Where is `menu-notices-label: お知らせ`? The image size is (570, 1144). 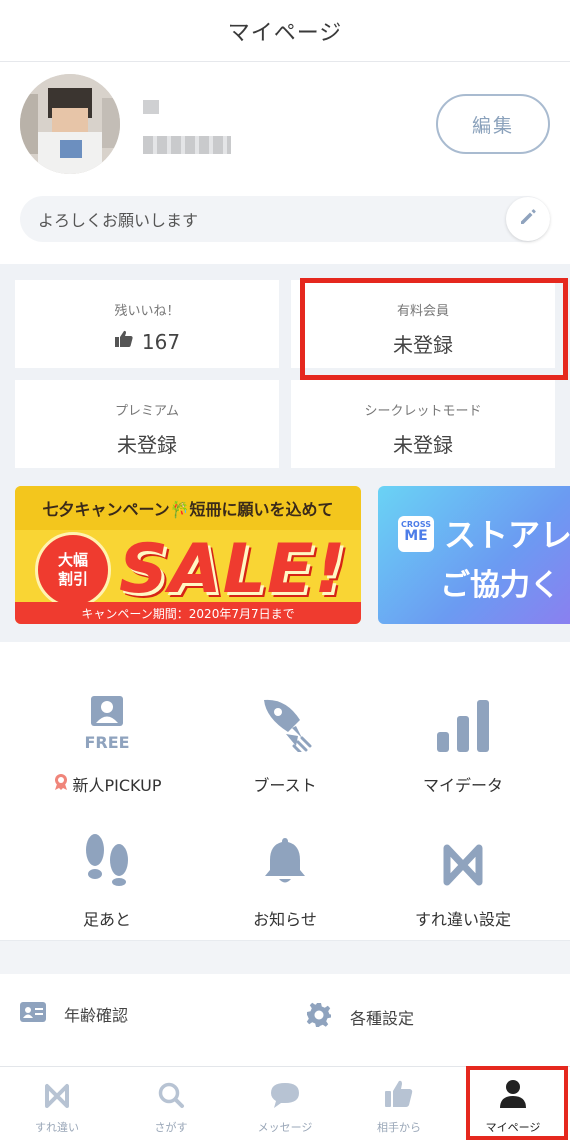 menu-notices-label: お知らせ is located at coordinates (285, 919).